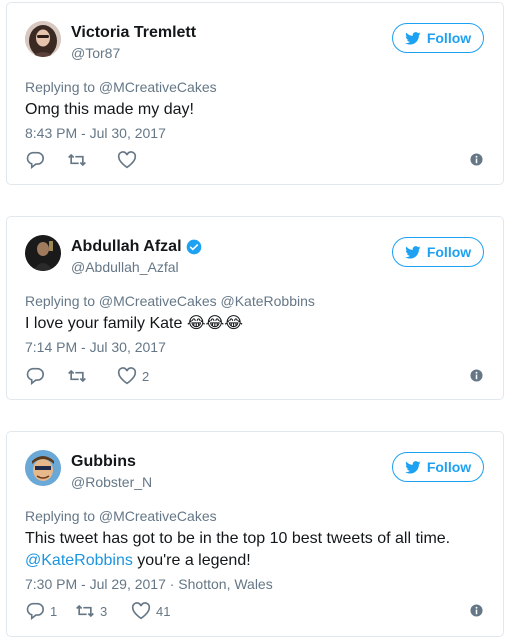 This screenshot has width=509, height=640. What do you see at coordinates (255, 377) in the screenshot?
I see `tweet-actions: 2` at bounding box center [255, 377].